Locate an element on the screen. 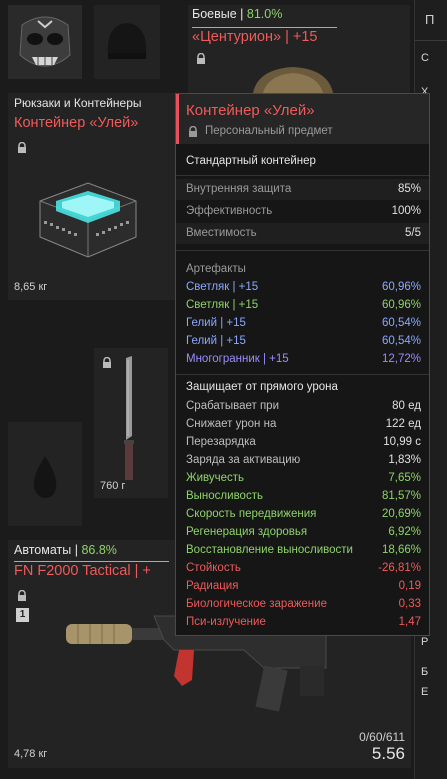 The image size is (447, 779). helmet-category: Боевые is located at coordinates (214, 14).